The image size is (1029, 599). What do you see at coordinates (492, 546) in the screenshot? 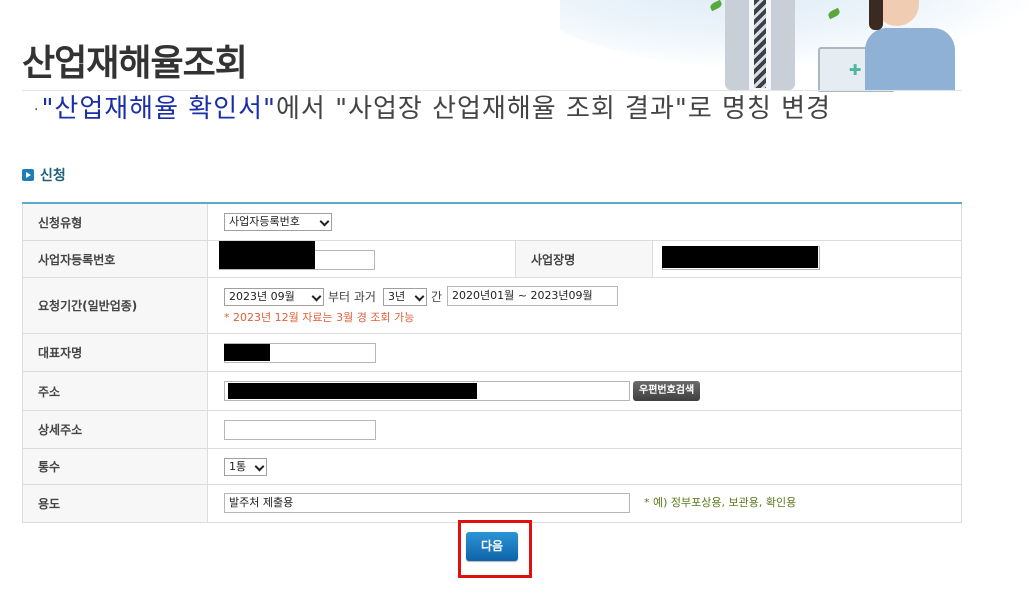
I see `next-button: 다음` at bounding box center [492, 546].